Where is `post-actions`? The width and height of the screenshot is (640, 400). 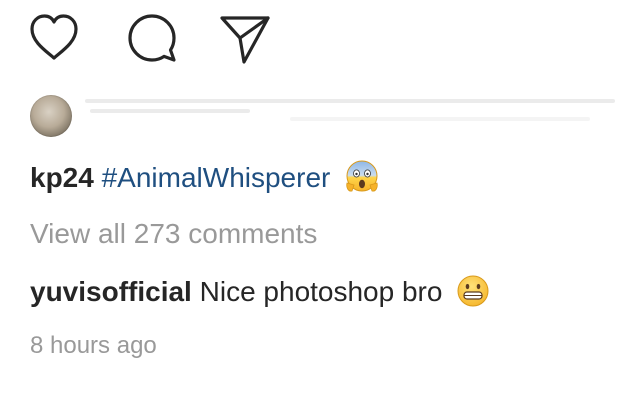
post-actions is located at coordinates (176, 38).